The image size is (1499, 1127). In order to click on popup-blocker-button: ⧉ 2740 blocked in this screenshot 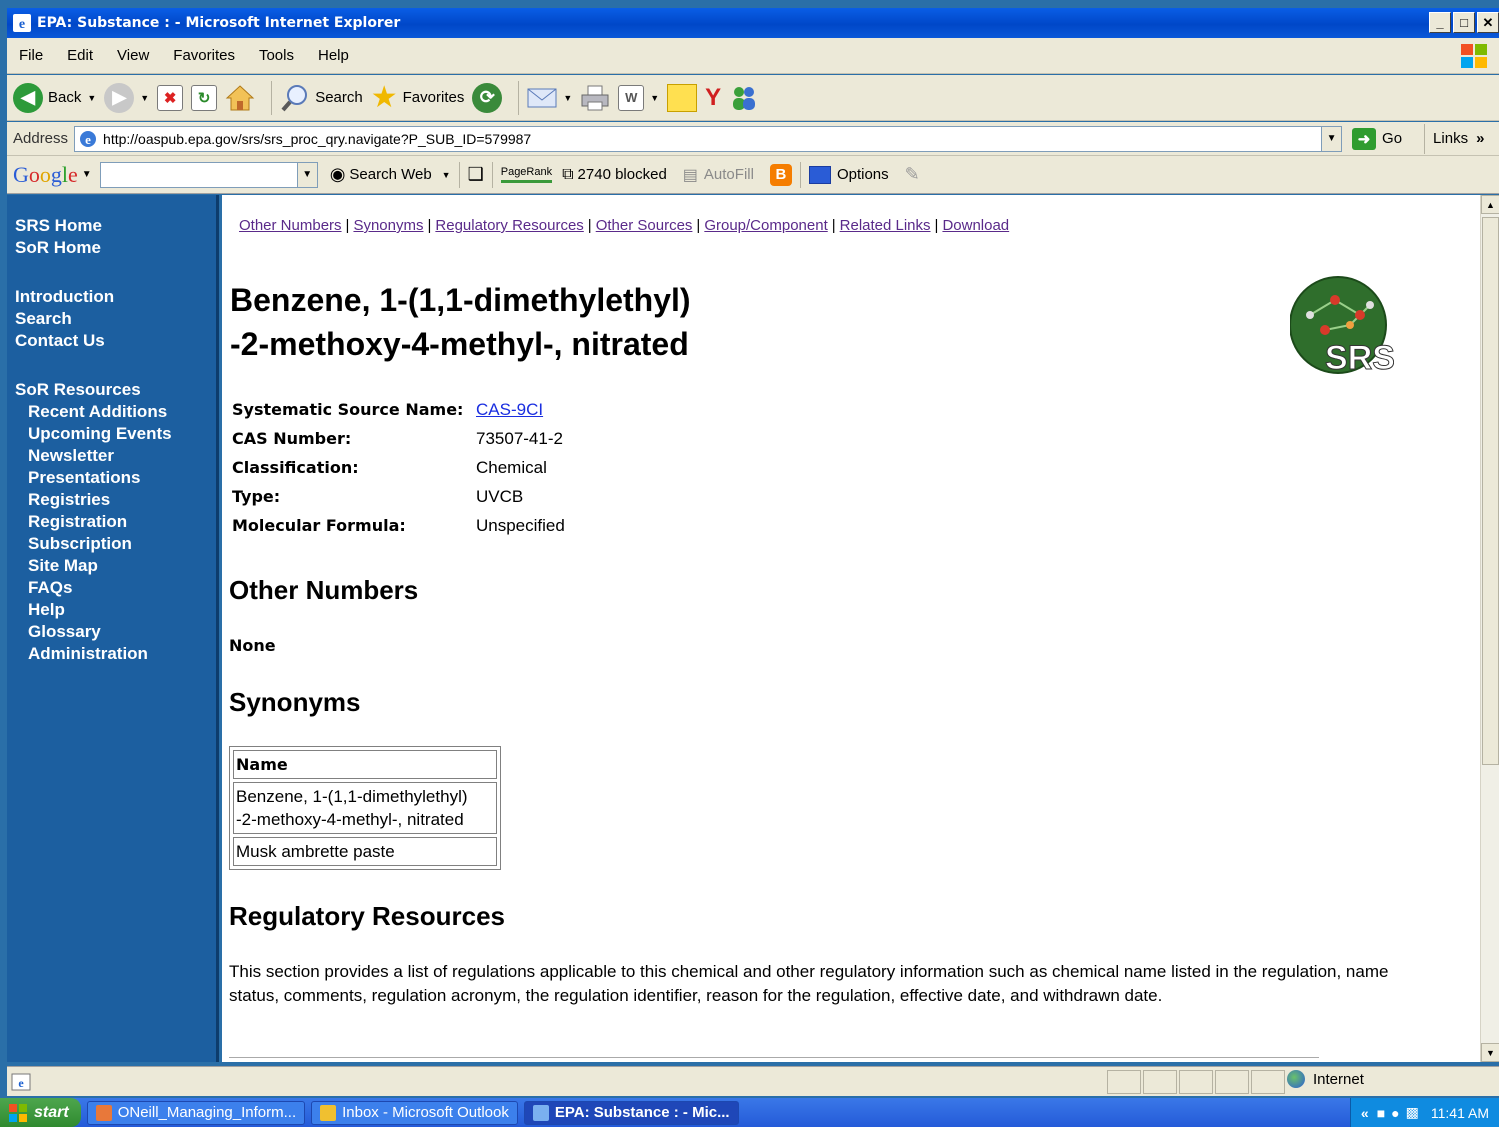, I will do `click(614, 175)`.